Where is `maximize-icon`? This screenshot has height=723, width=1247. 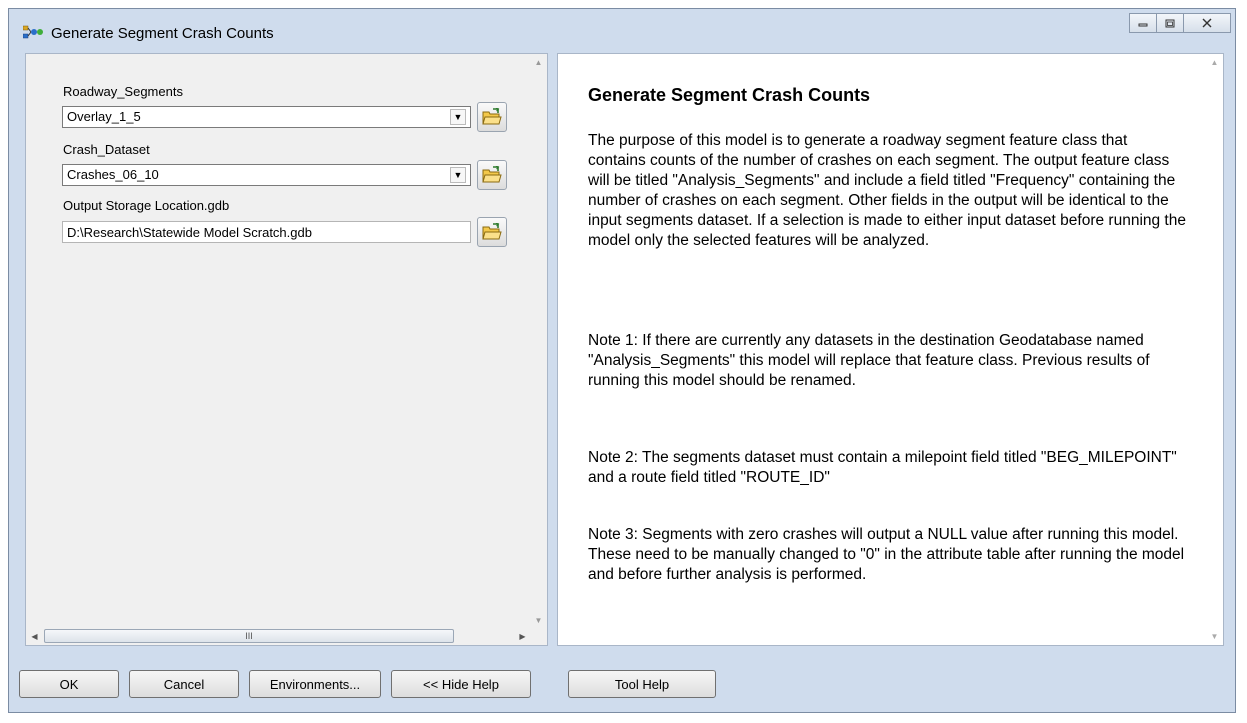
maximize-icon is located at coordinates (1170, 23).